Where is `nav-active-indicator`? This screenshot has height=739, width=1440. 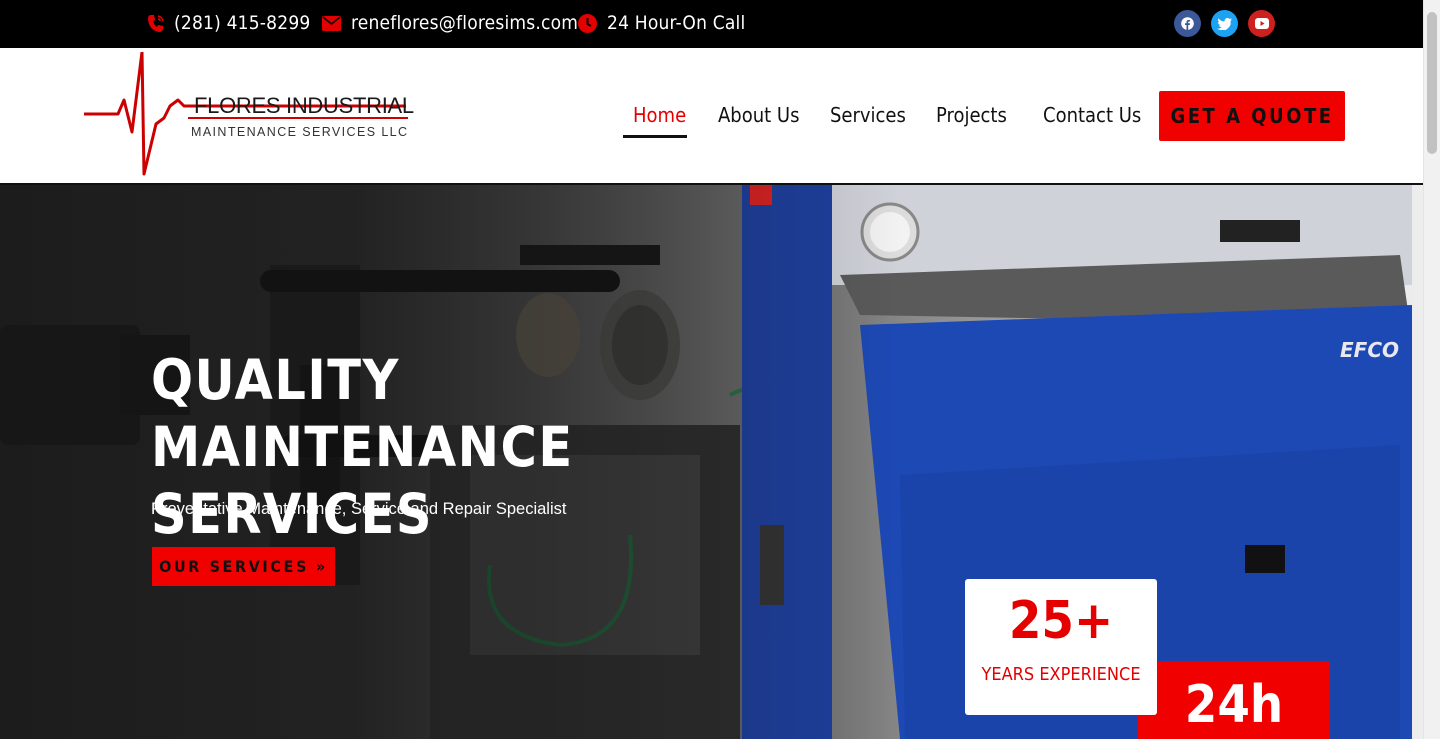
nav-active-indicator is located at coordinates (655, 136).